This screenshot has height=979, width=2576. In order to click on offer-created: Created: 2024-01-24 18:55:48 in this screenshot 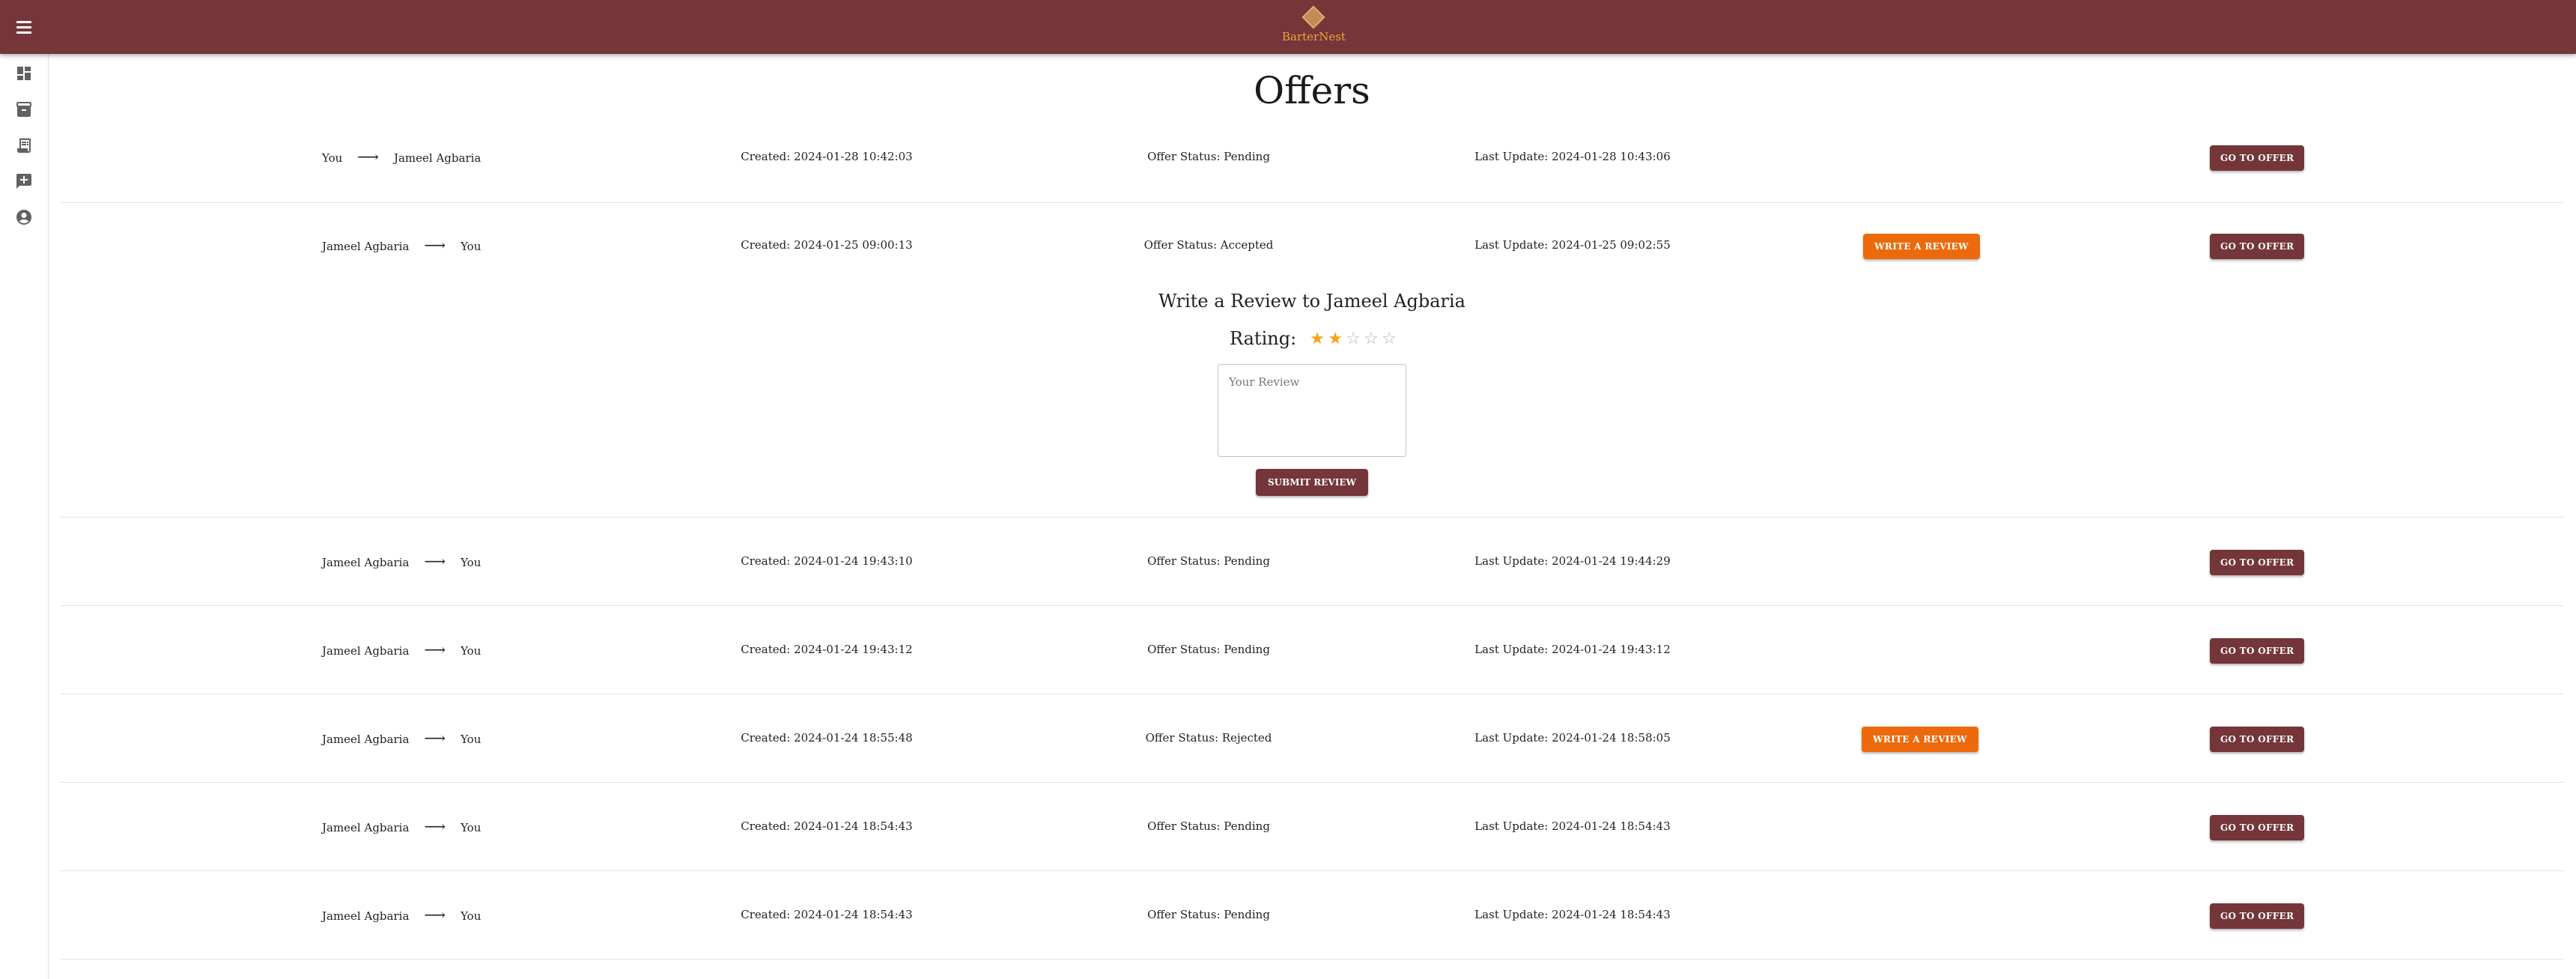, I will do `click(827, 738)`.